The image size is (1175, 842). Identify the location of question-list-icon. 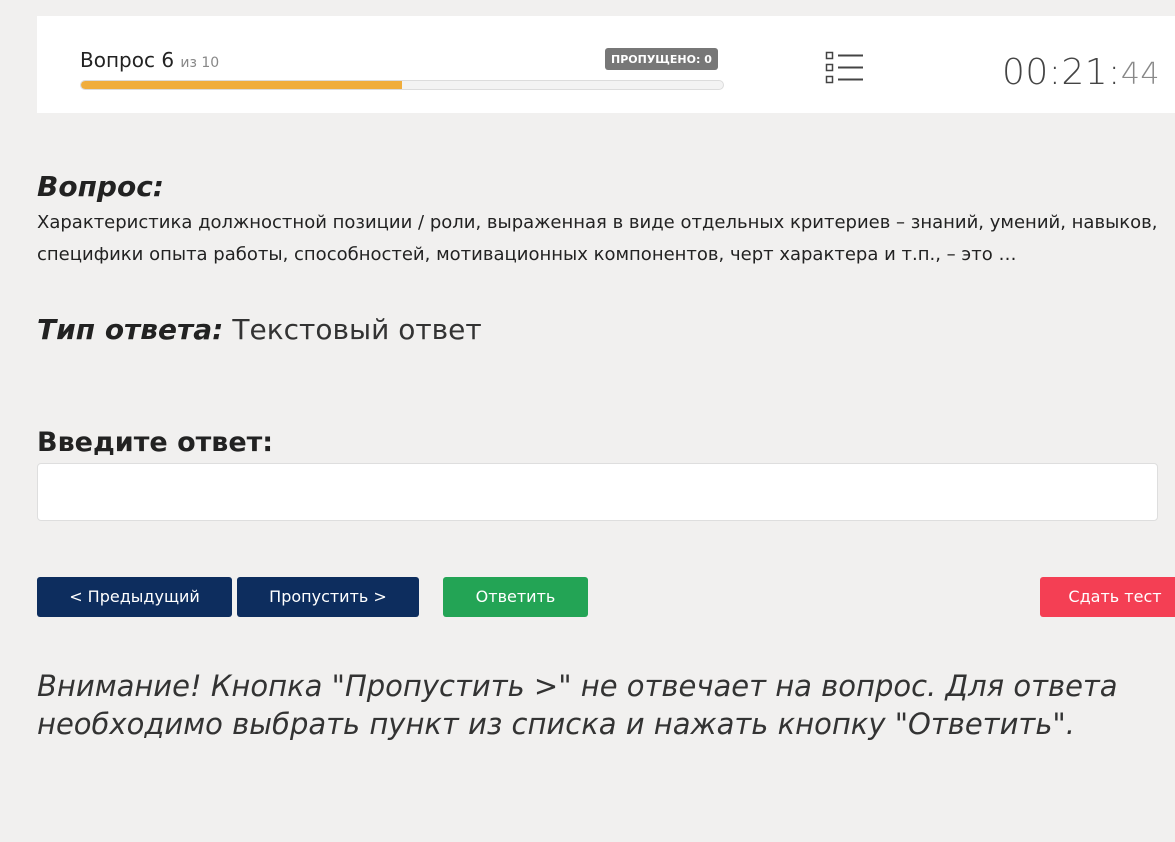
(845, 68).